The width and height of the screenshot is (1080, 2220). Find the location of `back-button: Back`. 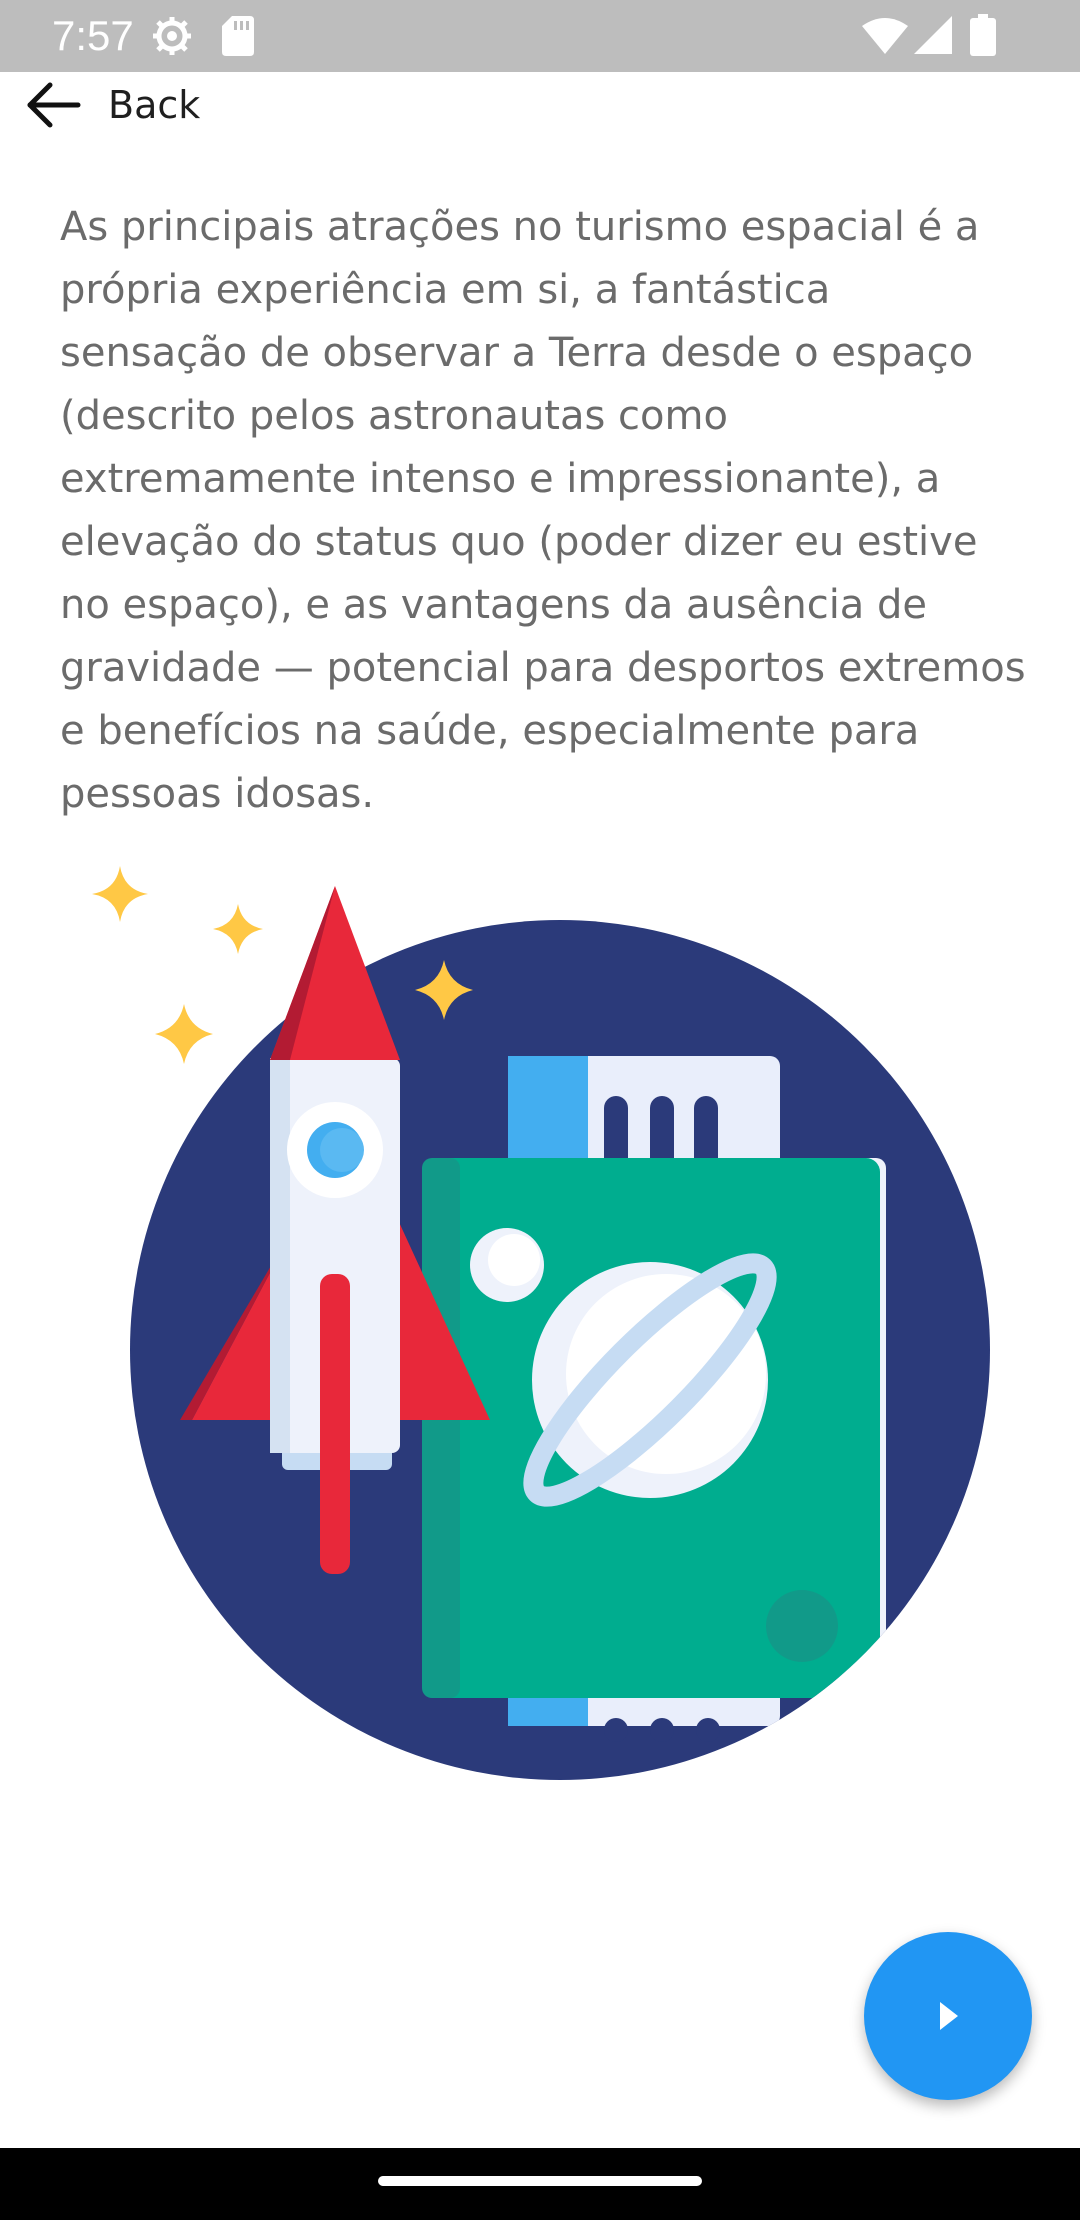

back-button: Back is located at coordinates (172, 105).